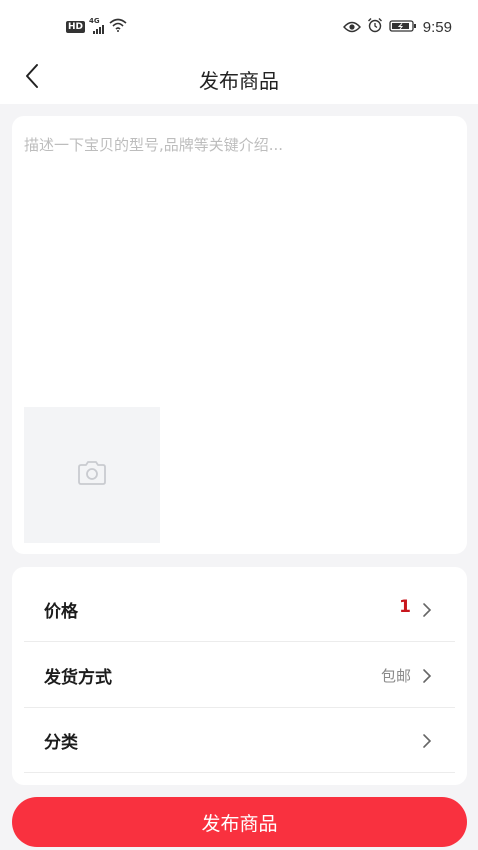 The width and height of the screenshot is (478, 850). Describe the element at coordinates (94, 20) in the screenshot. I see `network-type-label: 4G` at that location.